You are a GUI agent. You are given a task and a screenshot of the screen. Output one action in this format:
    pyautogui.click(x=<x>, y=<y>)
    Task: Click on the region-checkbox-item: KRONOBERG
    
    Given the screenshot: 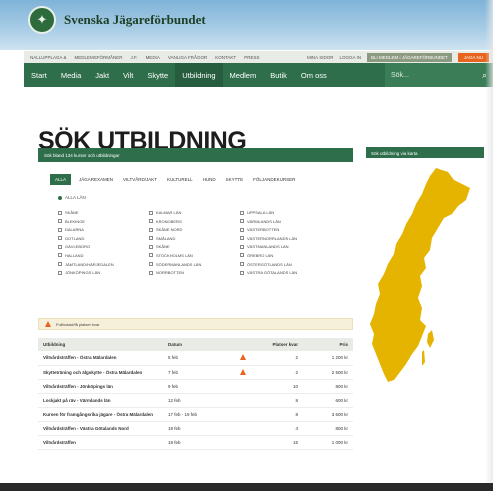 What is the action you would take?
    pyautogui.click(x=193, y=221)
    